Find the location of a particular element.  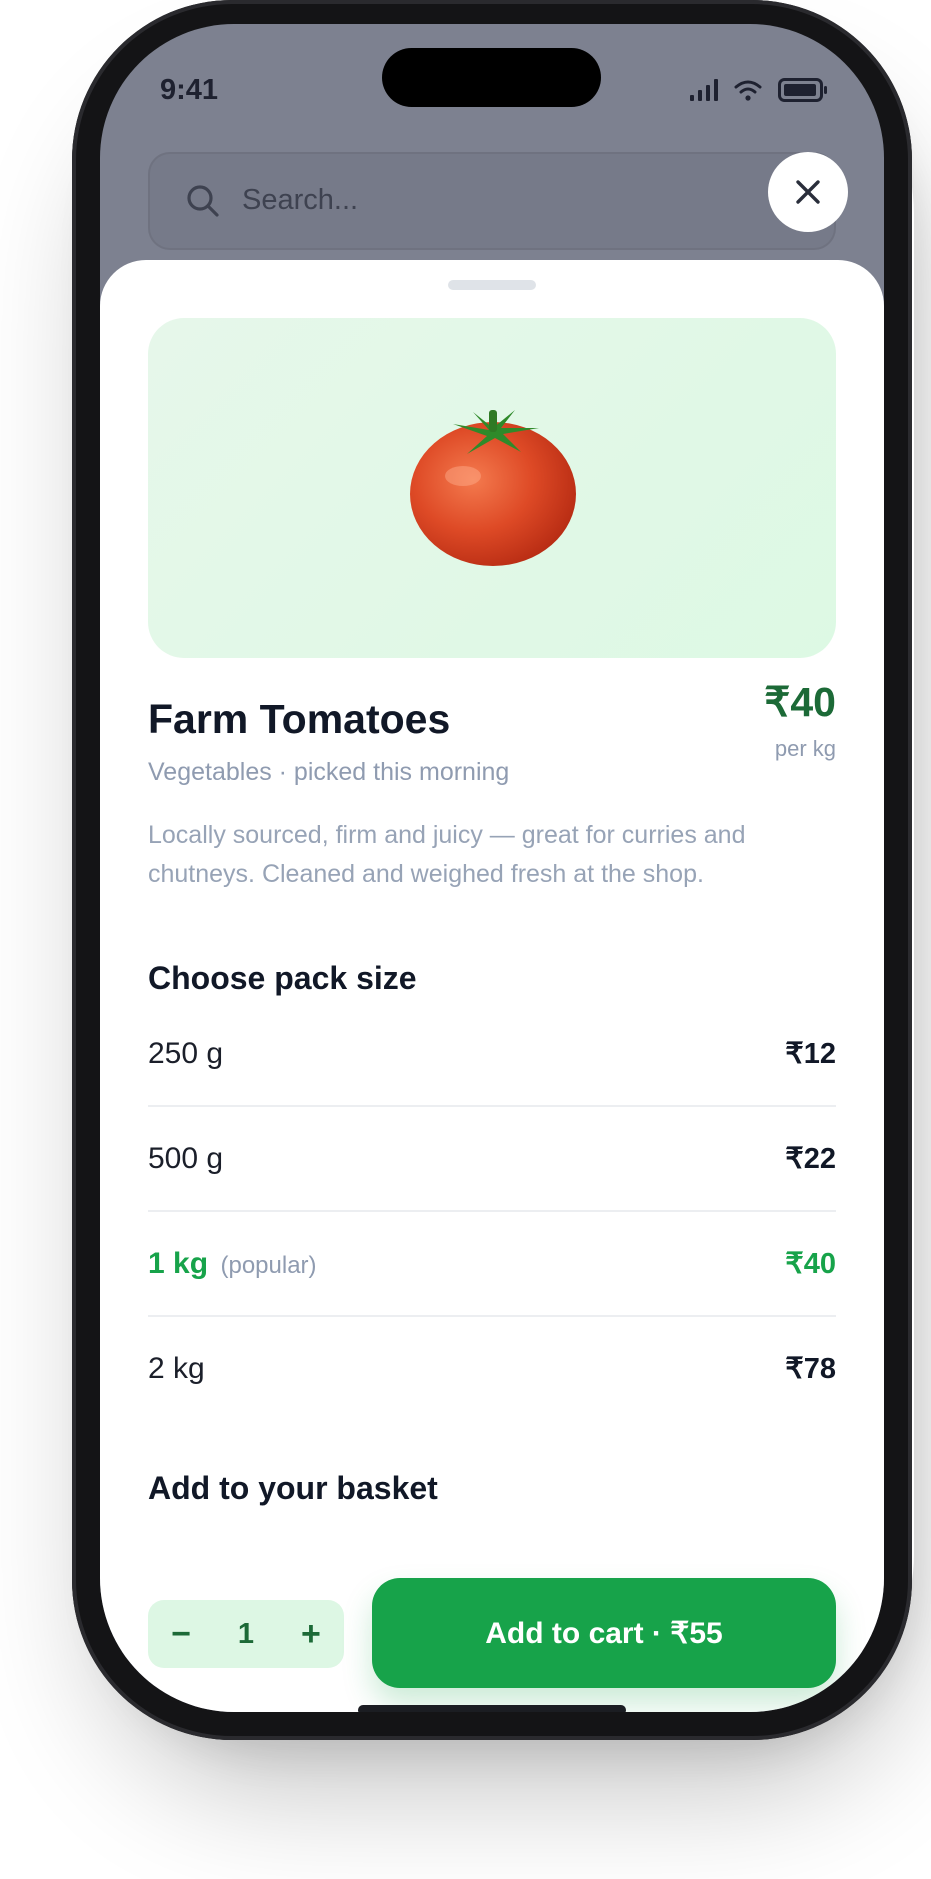

pack-price: ₹12 is located at coordinates (810, 1054).